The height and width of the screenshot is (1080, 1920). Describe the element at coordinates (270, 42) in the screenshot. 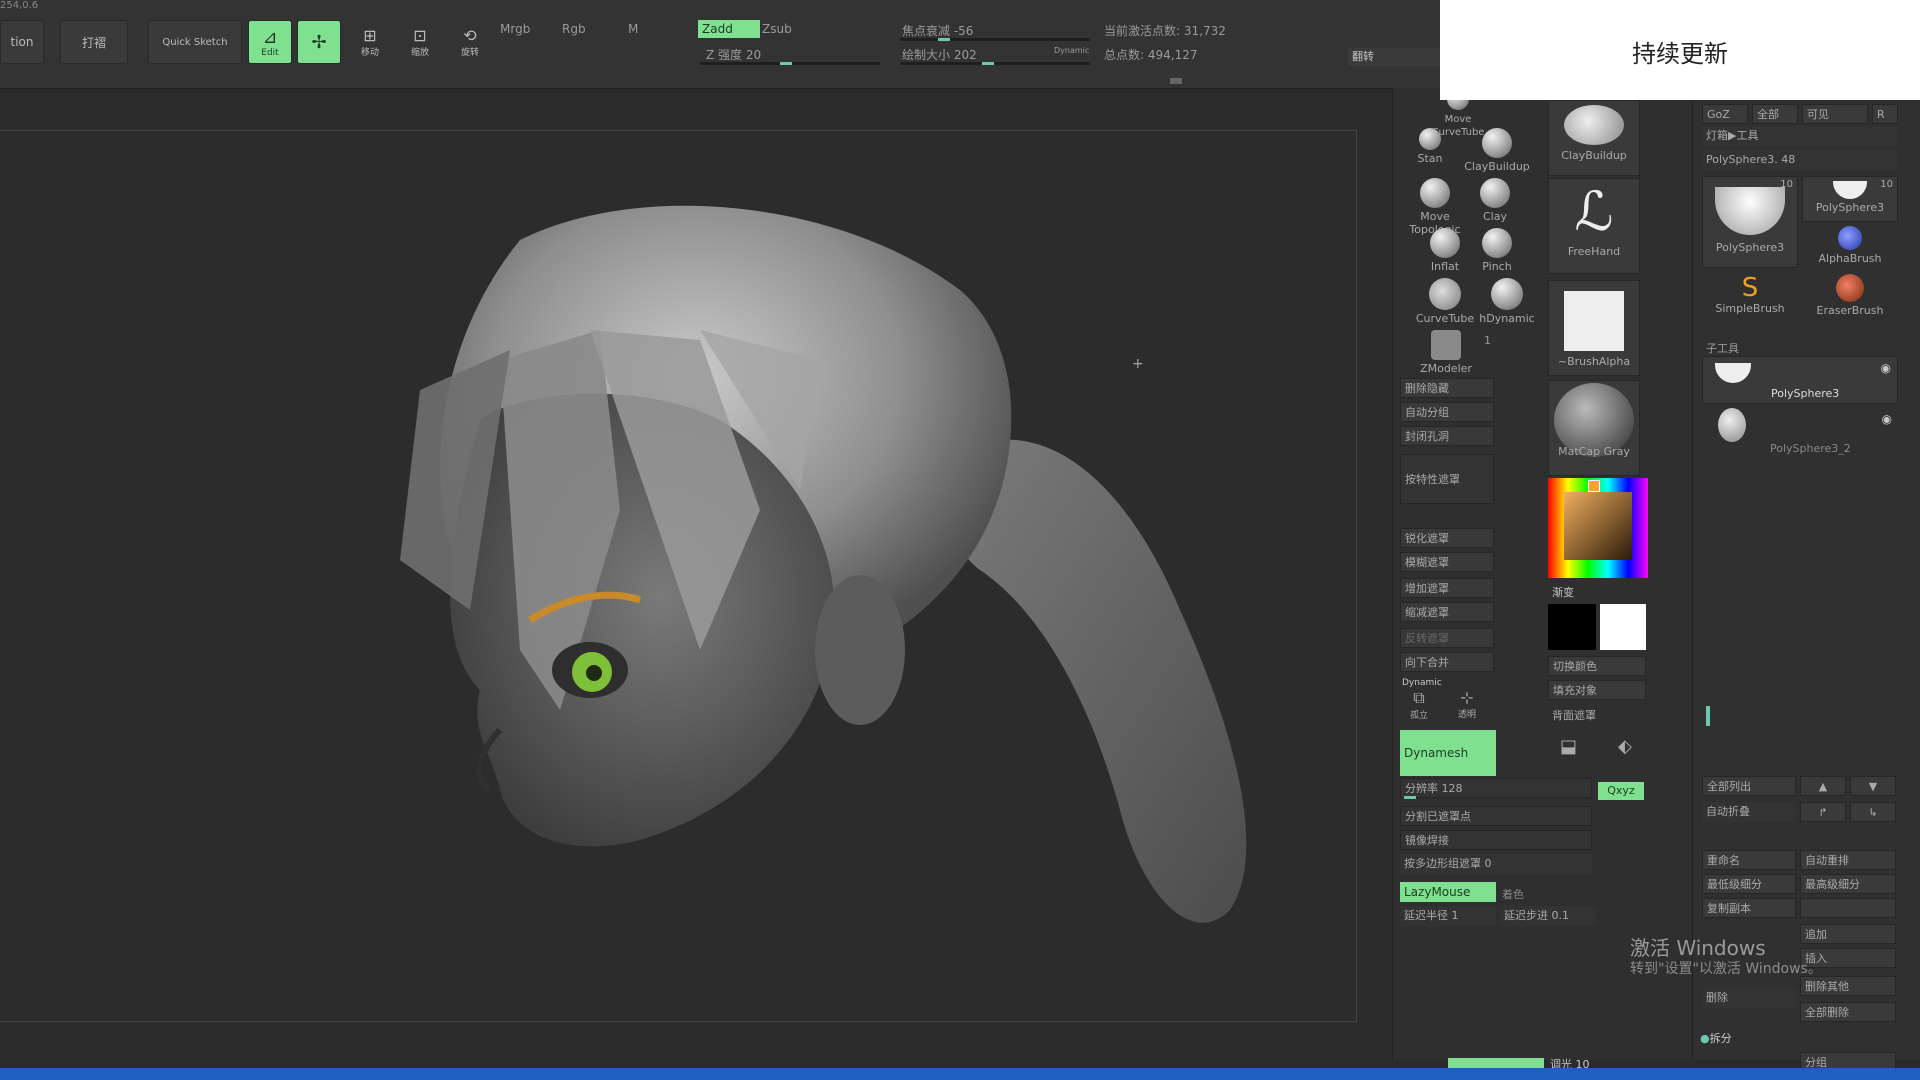

I see `draw-mode-button: ⊿ Edit` at that location.